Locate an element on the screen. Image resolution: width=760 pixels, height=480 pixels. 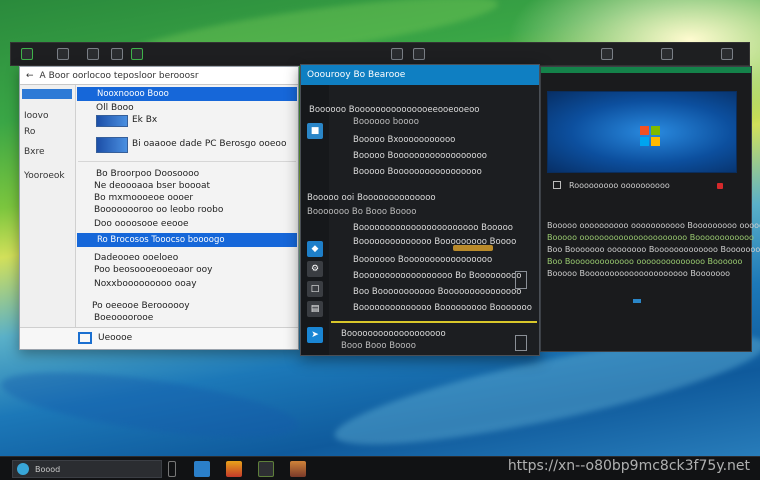
nav-item: Ioovo is located at coordinates (36, 116).